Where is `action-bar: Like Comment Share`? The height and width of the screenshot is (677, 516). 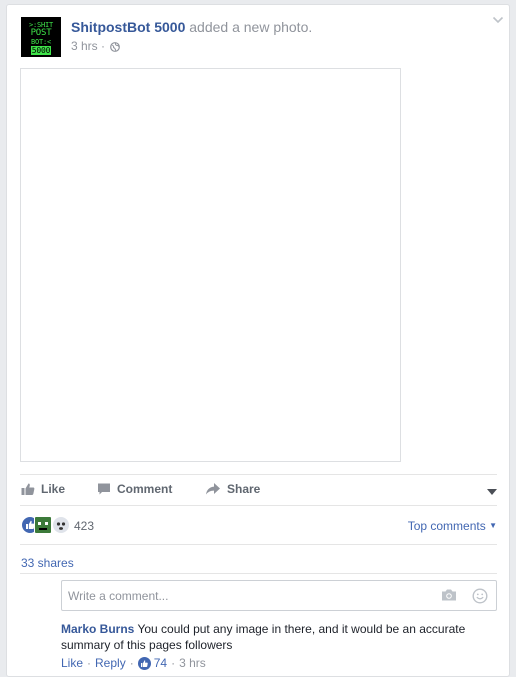
action-bar: Like Comment Share is located at coordinates (258, 490).